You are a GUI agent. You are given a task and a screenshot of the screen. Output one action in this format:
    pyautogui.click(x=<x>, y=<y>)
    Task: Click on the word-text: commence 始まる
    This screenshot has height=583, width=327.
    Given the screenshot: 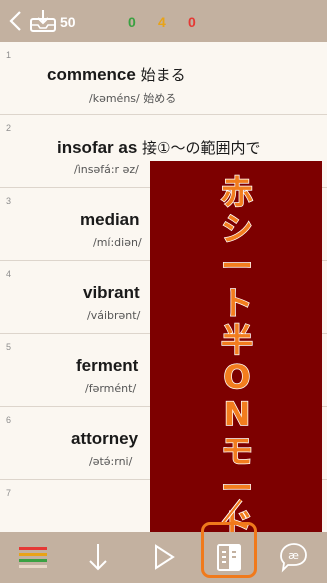 What is the action you would take?
    pyautogui.click(x=116, y=74)
    